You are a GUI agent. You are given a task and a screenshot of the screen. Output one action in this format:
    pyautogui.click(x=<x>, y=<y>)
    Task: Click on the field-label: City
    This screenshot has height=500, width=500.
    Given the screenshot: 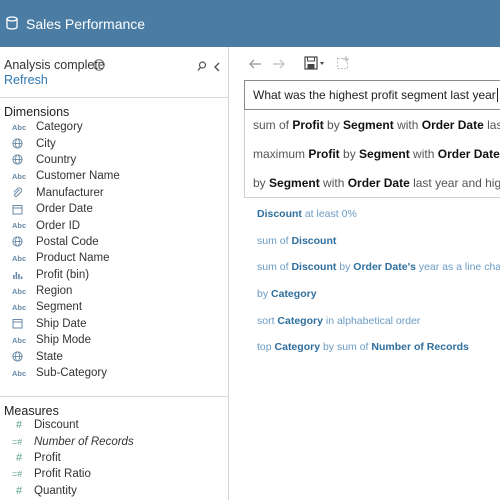 What is the action you would take?
    pyautogui.click(x=46, y=143)
    